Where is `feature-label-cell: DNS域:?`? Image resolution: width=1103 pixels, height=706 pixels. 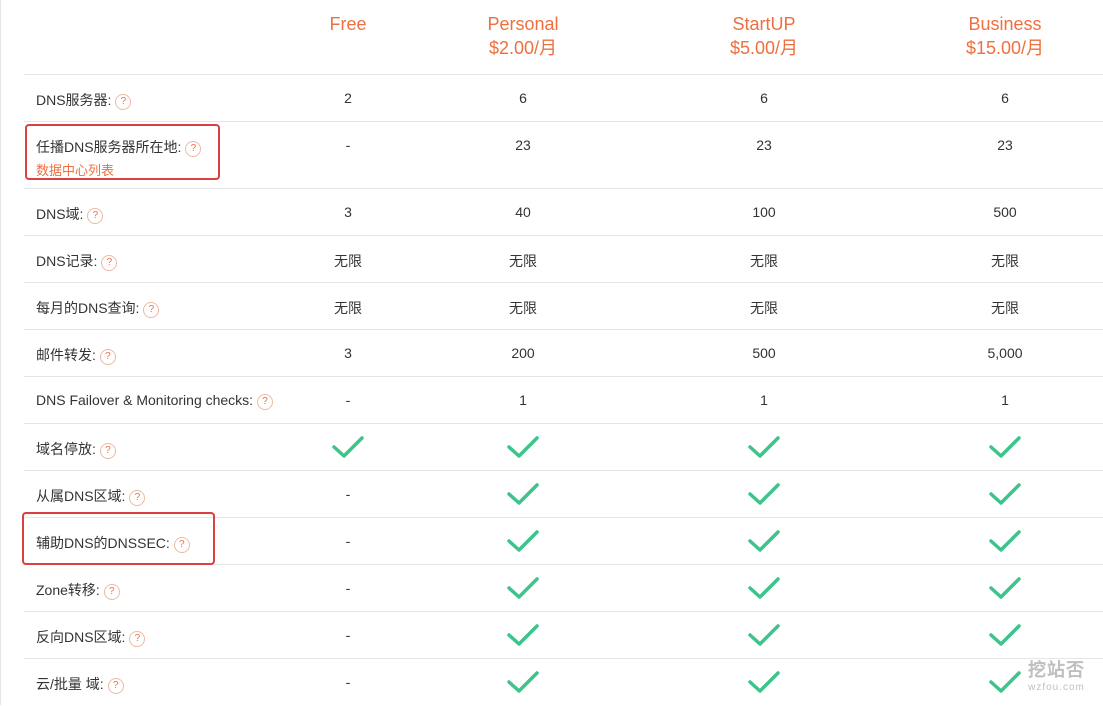 feature-label-cell: DNS域:? is located at coordinates (70, 214).